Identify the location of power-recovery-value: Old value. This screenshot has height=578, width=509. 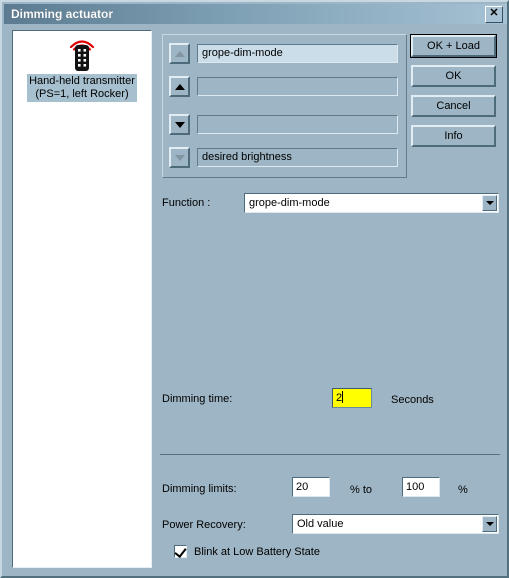
(320, 524).